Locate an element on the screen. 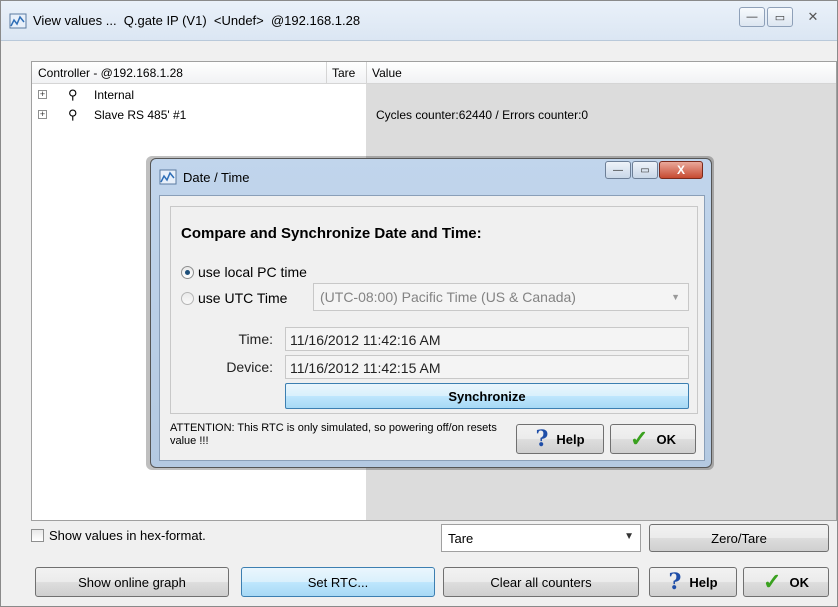 This screenshot has height=607, width=838. slave-value-text: Cycles counter:62440 / Errors counter:0 is located at coordinates (482, 115).